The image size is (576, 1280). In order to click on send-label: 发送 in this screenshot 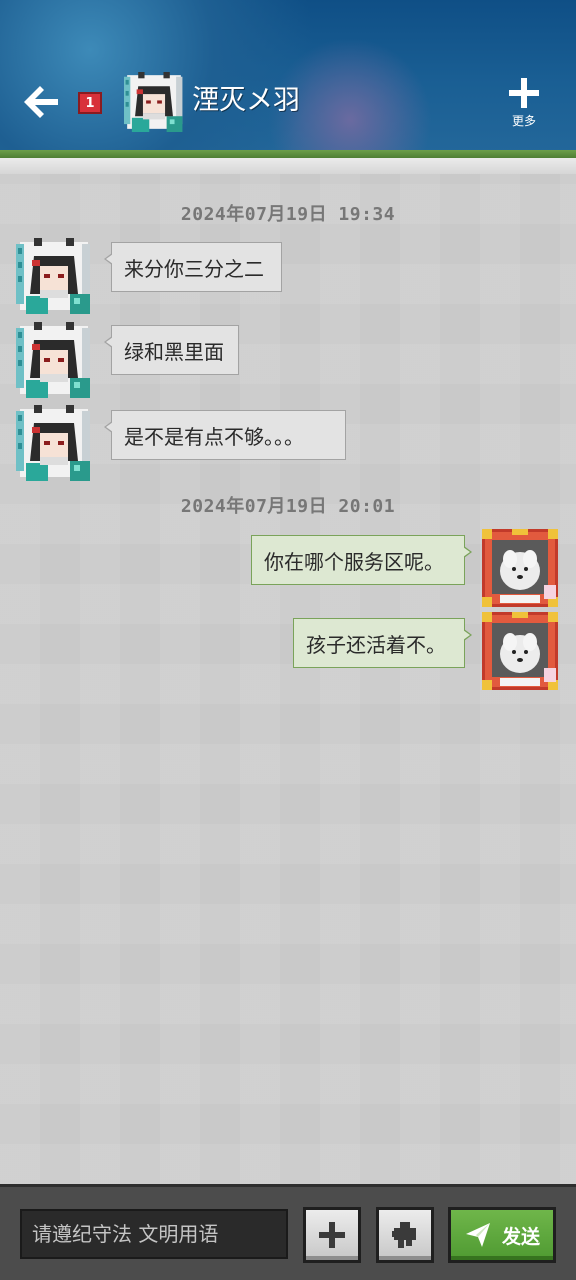, I will do `click(520, 1236)`.